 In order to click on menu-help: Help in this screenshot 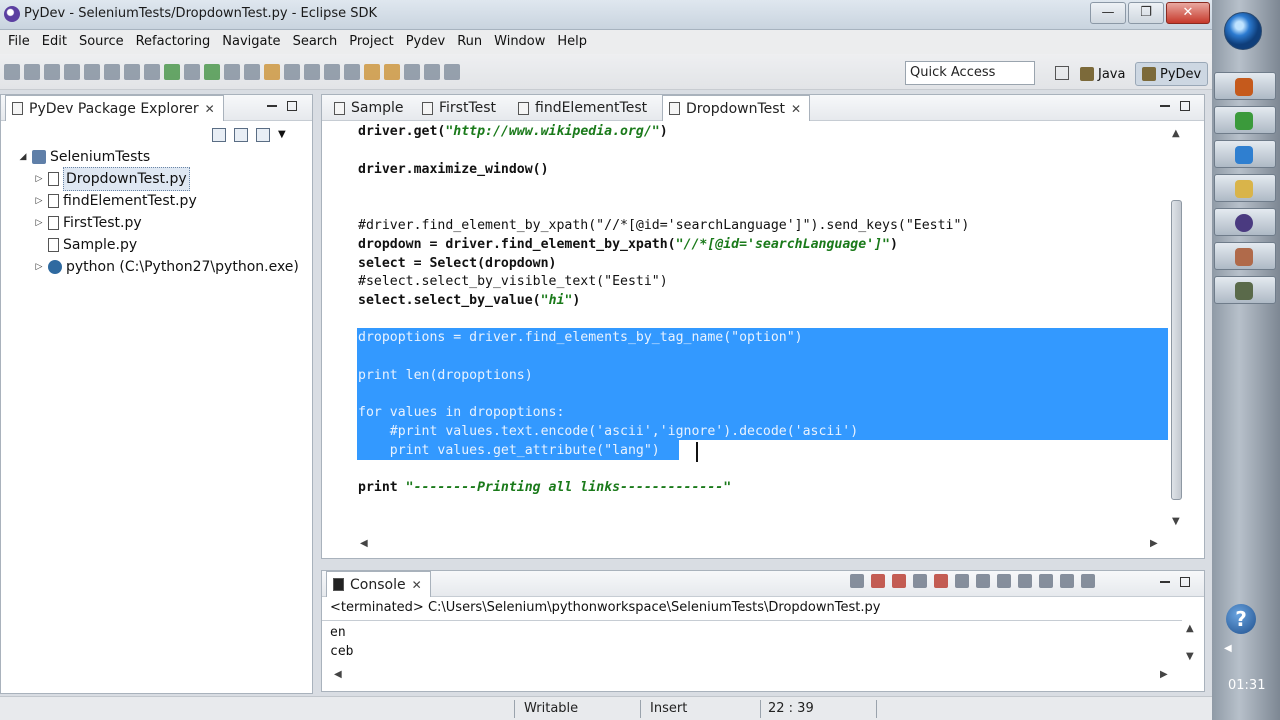, I will do `click(572, 42)`.